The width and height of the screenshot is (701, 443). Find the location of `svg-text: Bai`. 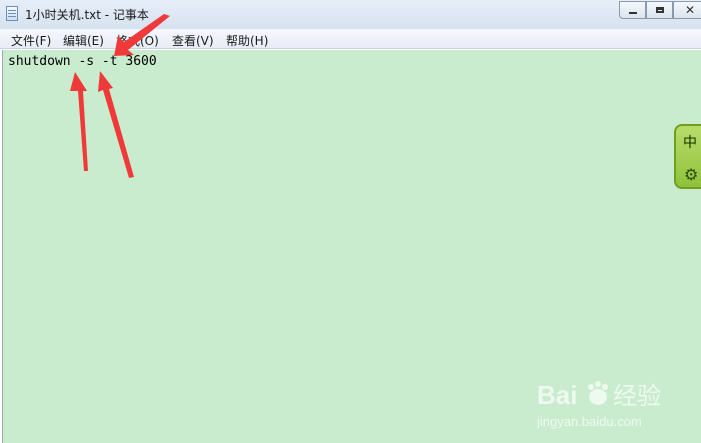

svg-text: Bai is located at coordinates (557, 395).